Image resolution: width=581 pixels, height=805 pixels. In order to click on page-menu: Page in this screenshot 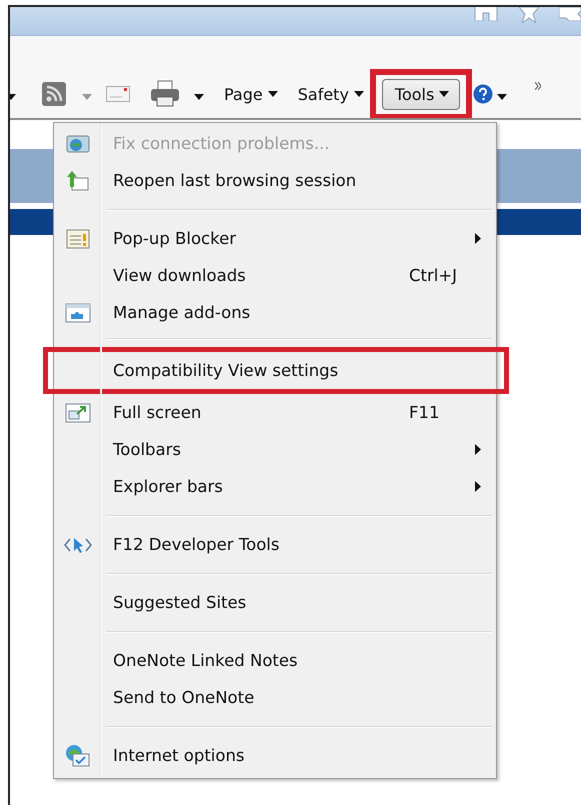, I will do `click(251, 94)`.